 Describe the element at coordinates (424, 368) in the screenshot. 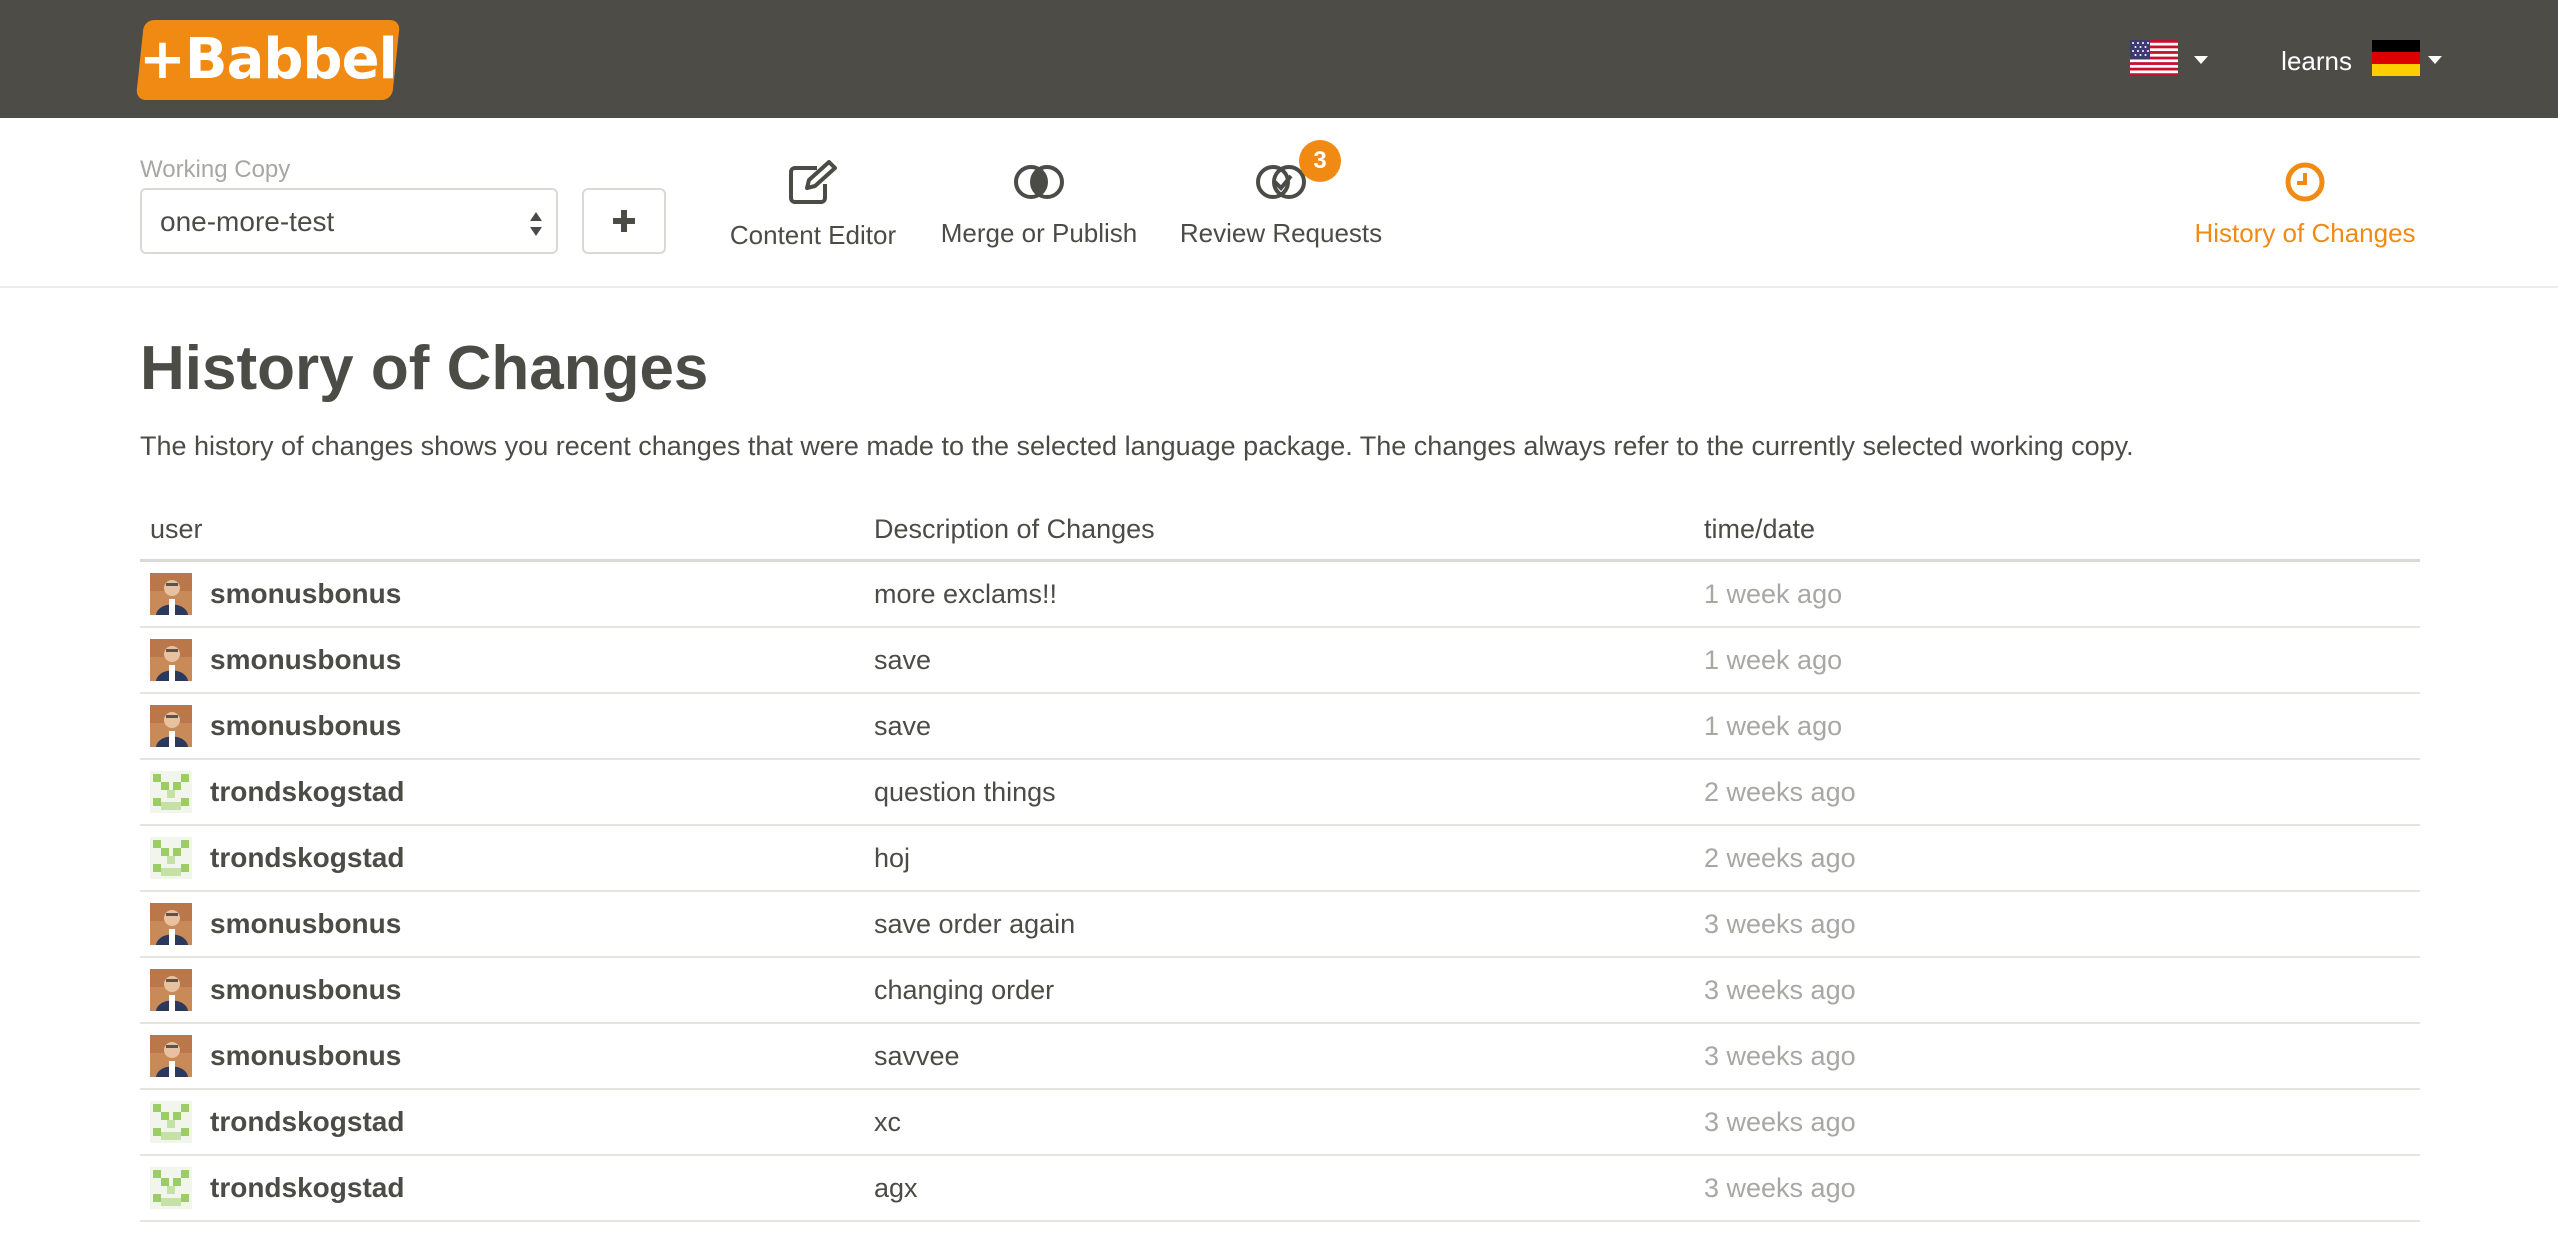

I see `page-title: History of Changes` at that location.